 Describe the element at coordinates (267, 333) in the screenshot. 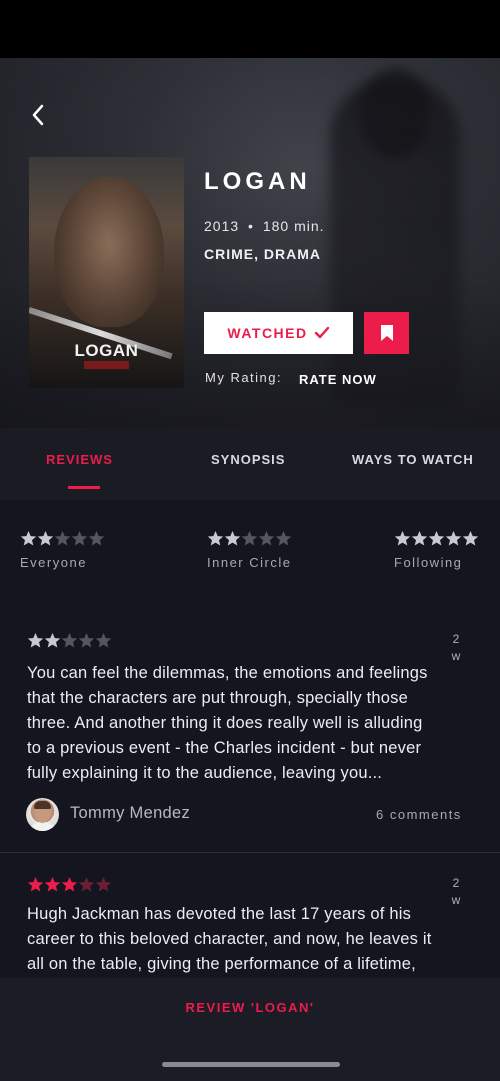

I see `watched-label: WATCHED` at that location.